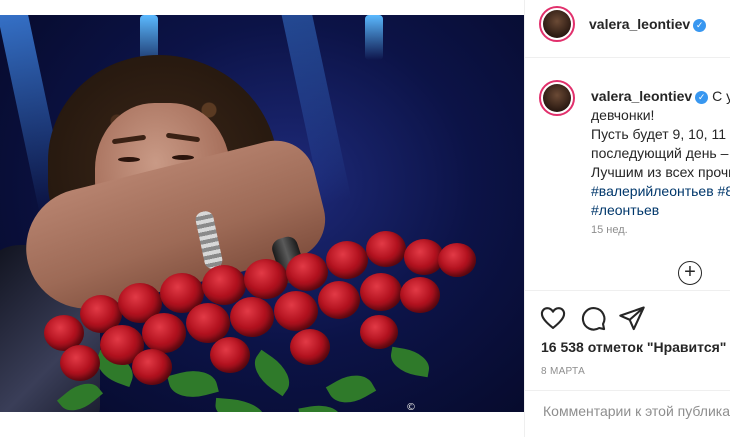  What do you see at coordinates (660, 172) in the screenshot?
I see `caption-line: Лучшим из всех прочи` at bounding box center [660, 172].